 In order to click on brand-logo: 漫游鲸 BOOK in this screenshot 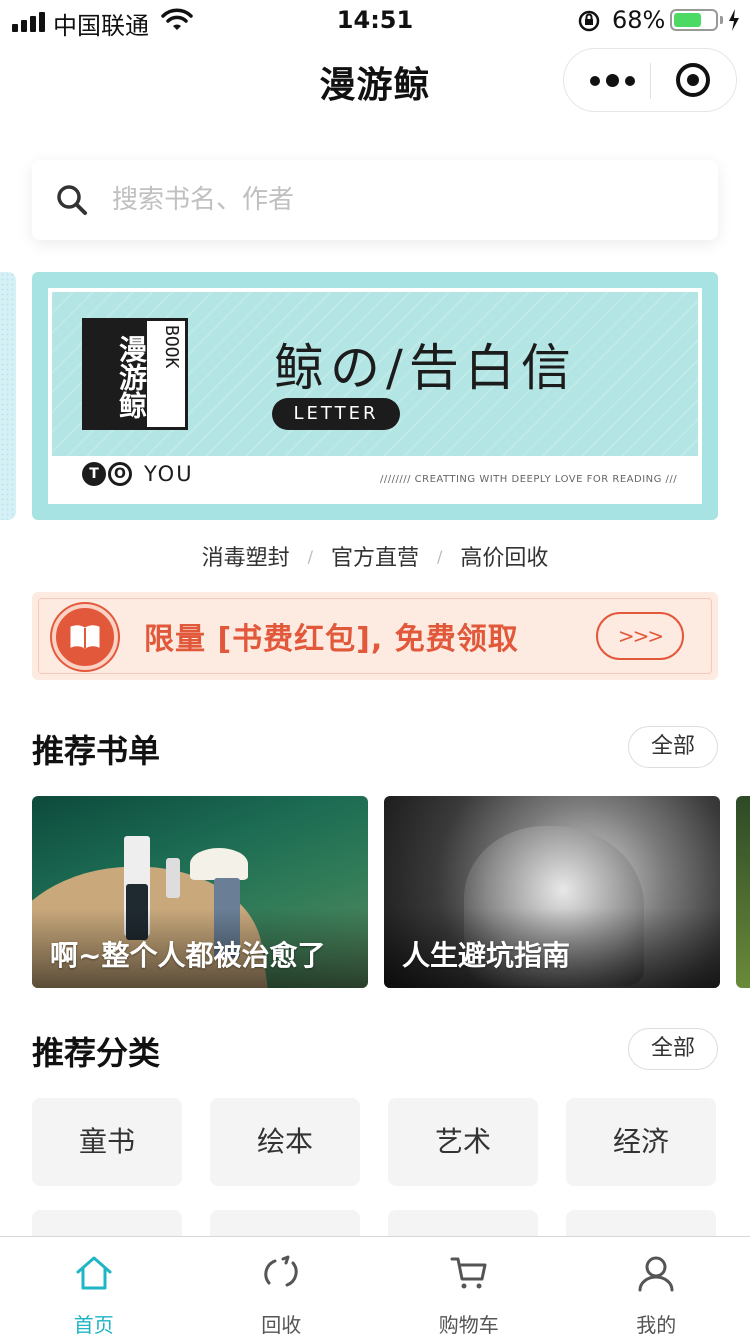, I will do `click(135, 374)`.